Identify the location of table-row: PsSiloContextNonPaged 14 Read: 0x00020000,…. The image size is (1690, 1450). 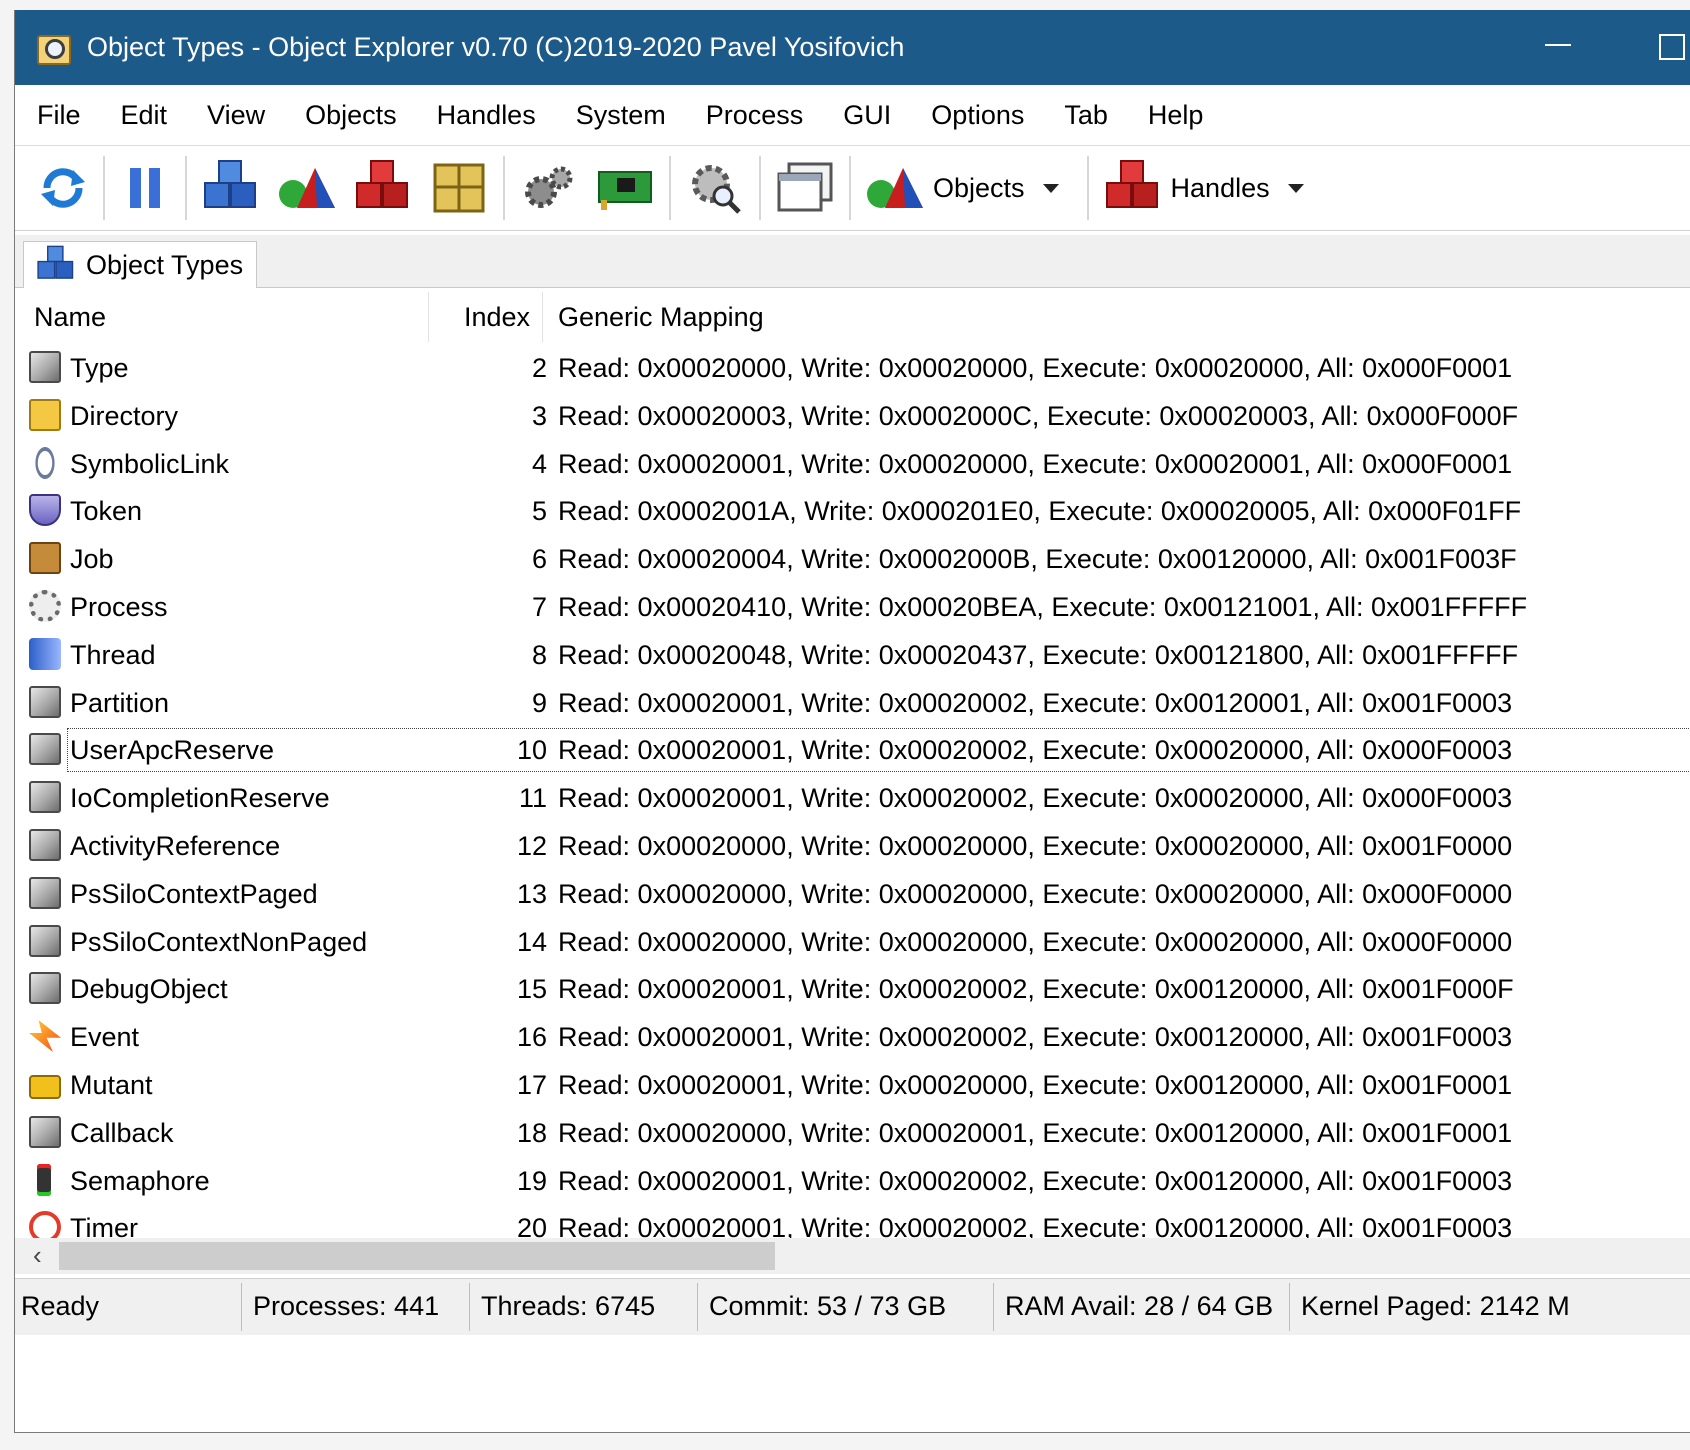
(852, 942).